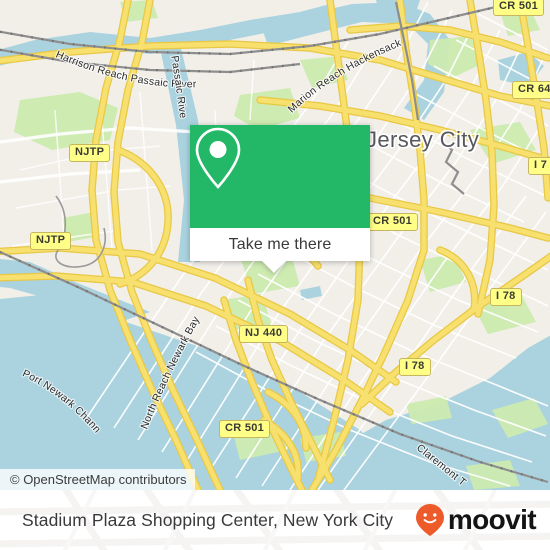 The width and height of the screenshot is (550, 550). What do you see at coordinates (264, 334) in the screenshot?
I see `road-shield: NJ 440` at bounding box center [264, 334].